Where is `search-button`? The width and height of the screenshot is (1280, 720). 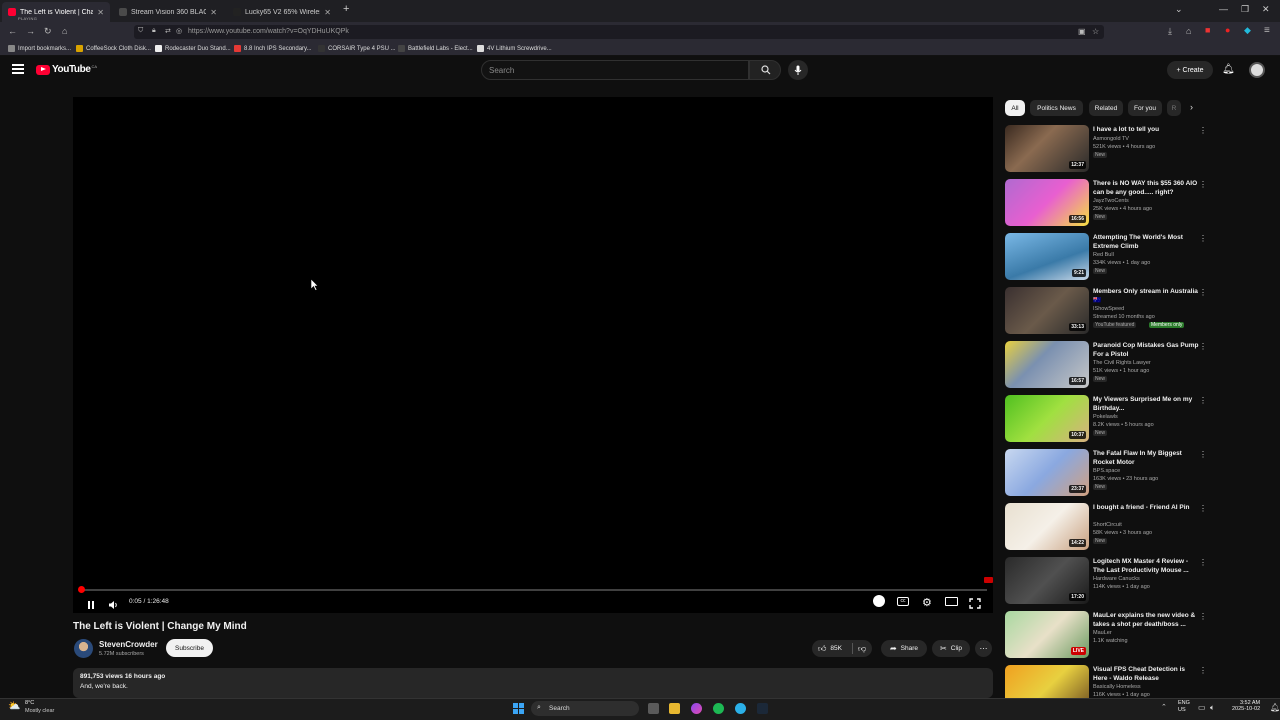 search-button is located at coordinates (765, 70).